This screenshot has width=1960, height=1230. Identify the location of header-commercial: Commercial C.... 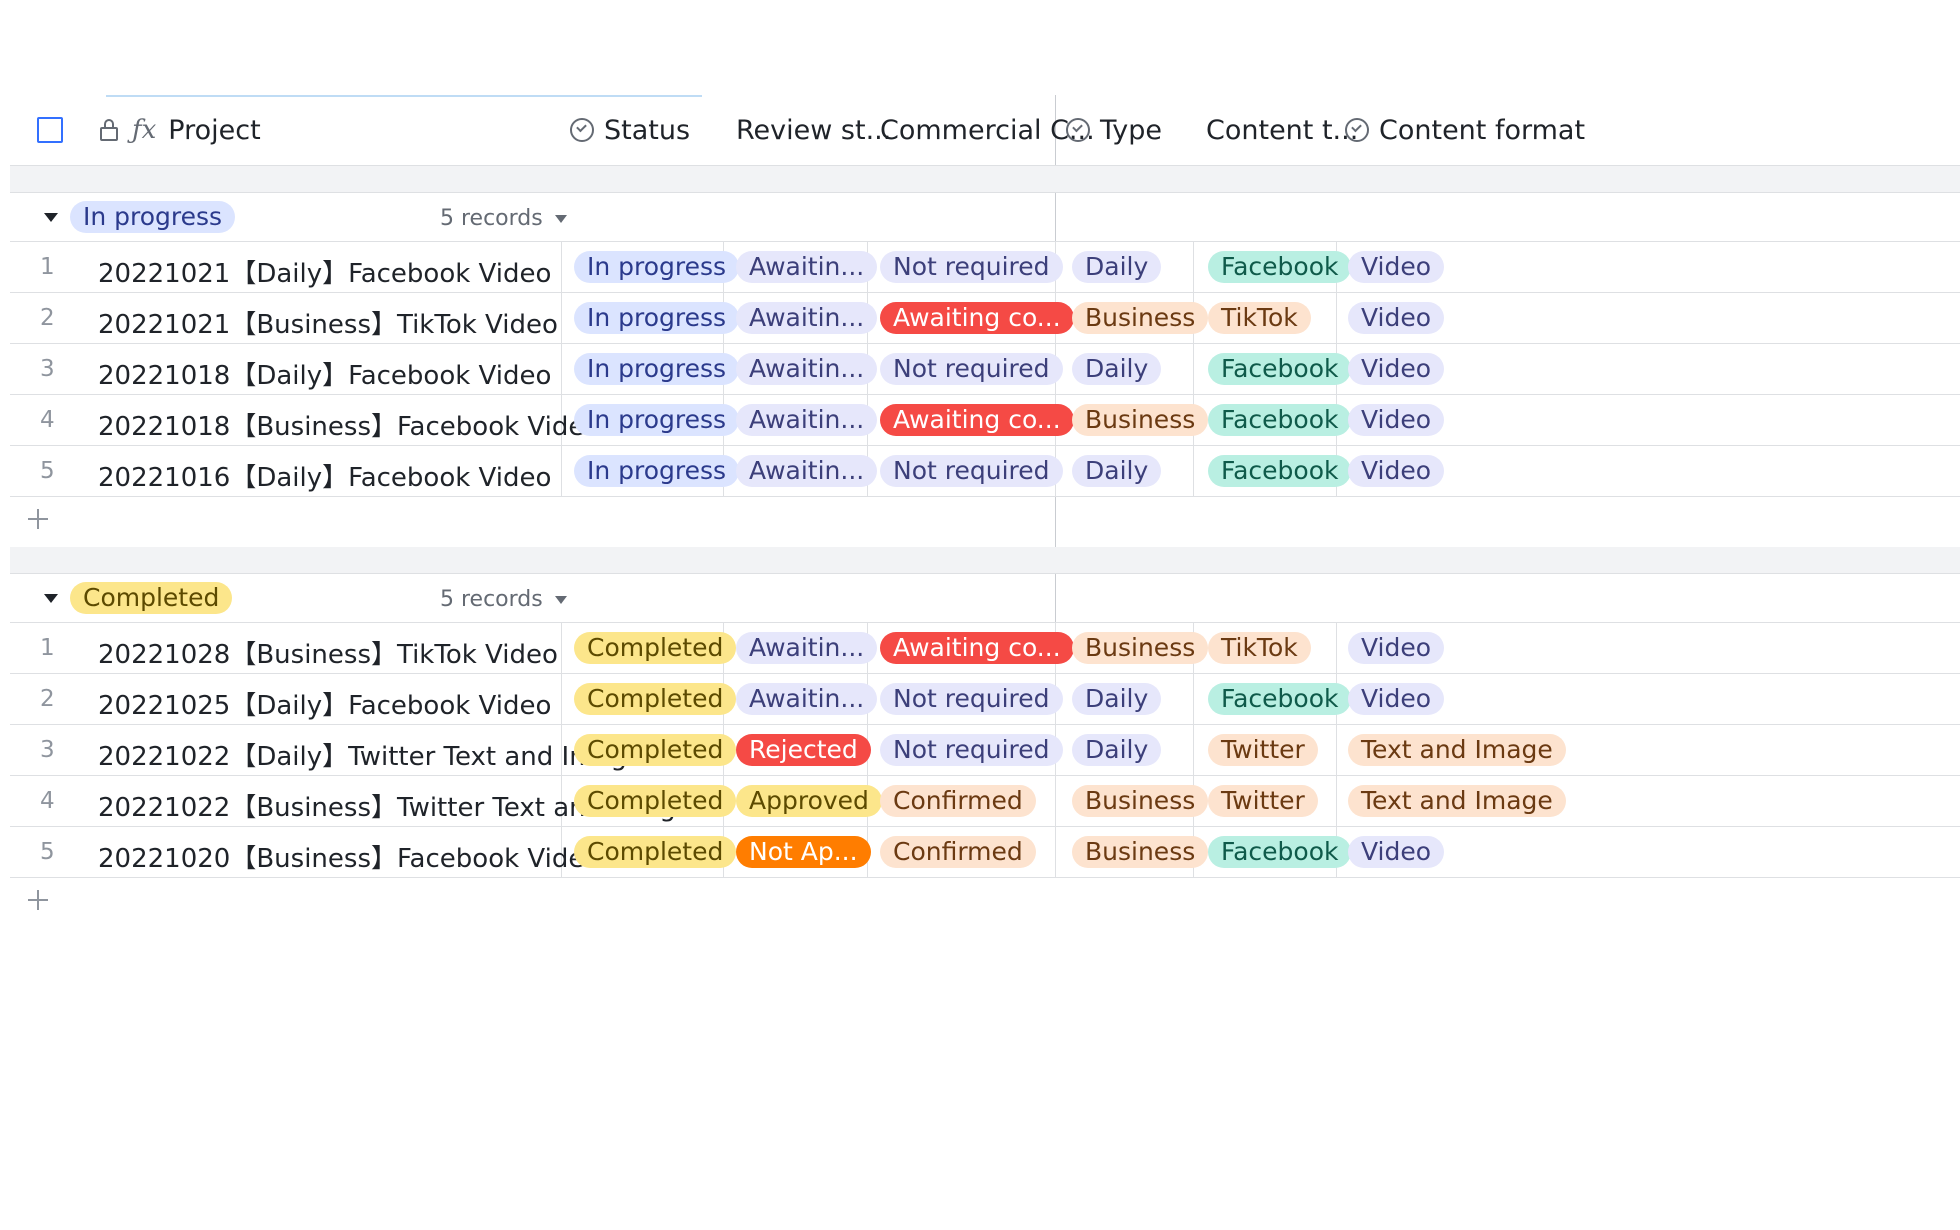
(987, 130).